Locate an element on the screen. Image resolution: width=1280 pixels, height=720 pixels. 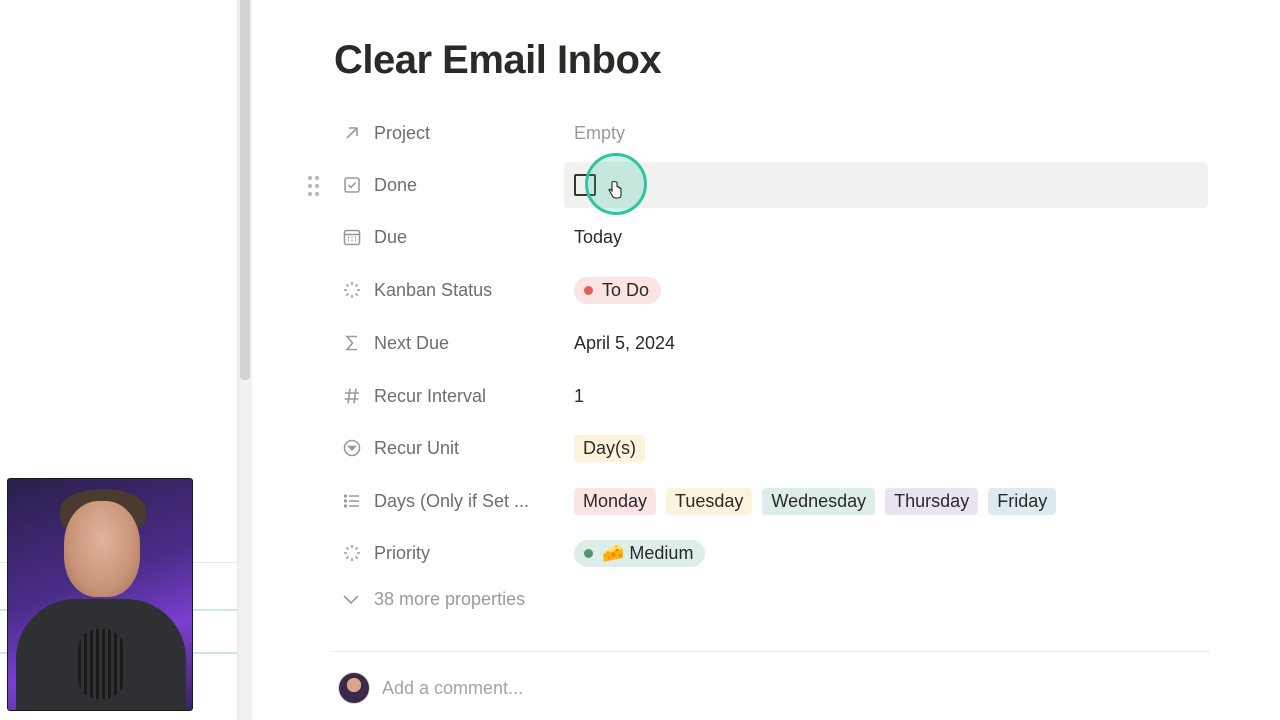
arrow-up-right-icon is located at coordinates (352, 133).